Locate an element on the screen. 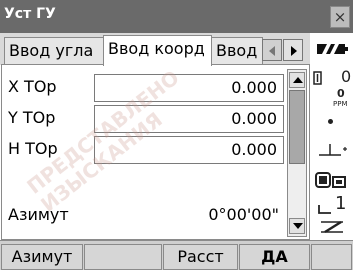  tab-scroll-left-button is located at coordinates (272, 50).